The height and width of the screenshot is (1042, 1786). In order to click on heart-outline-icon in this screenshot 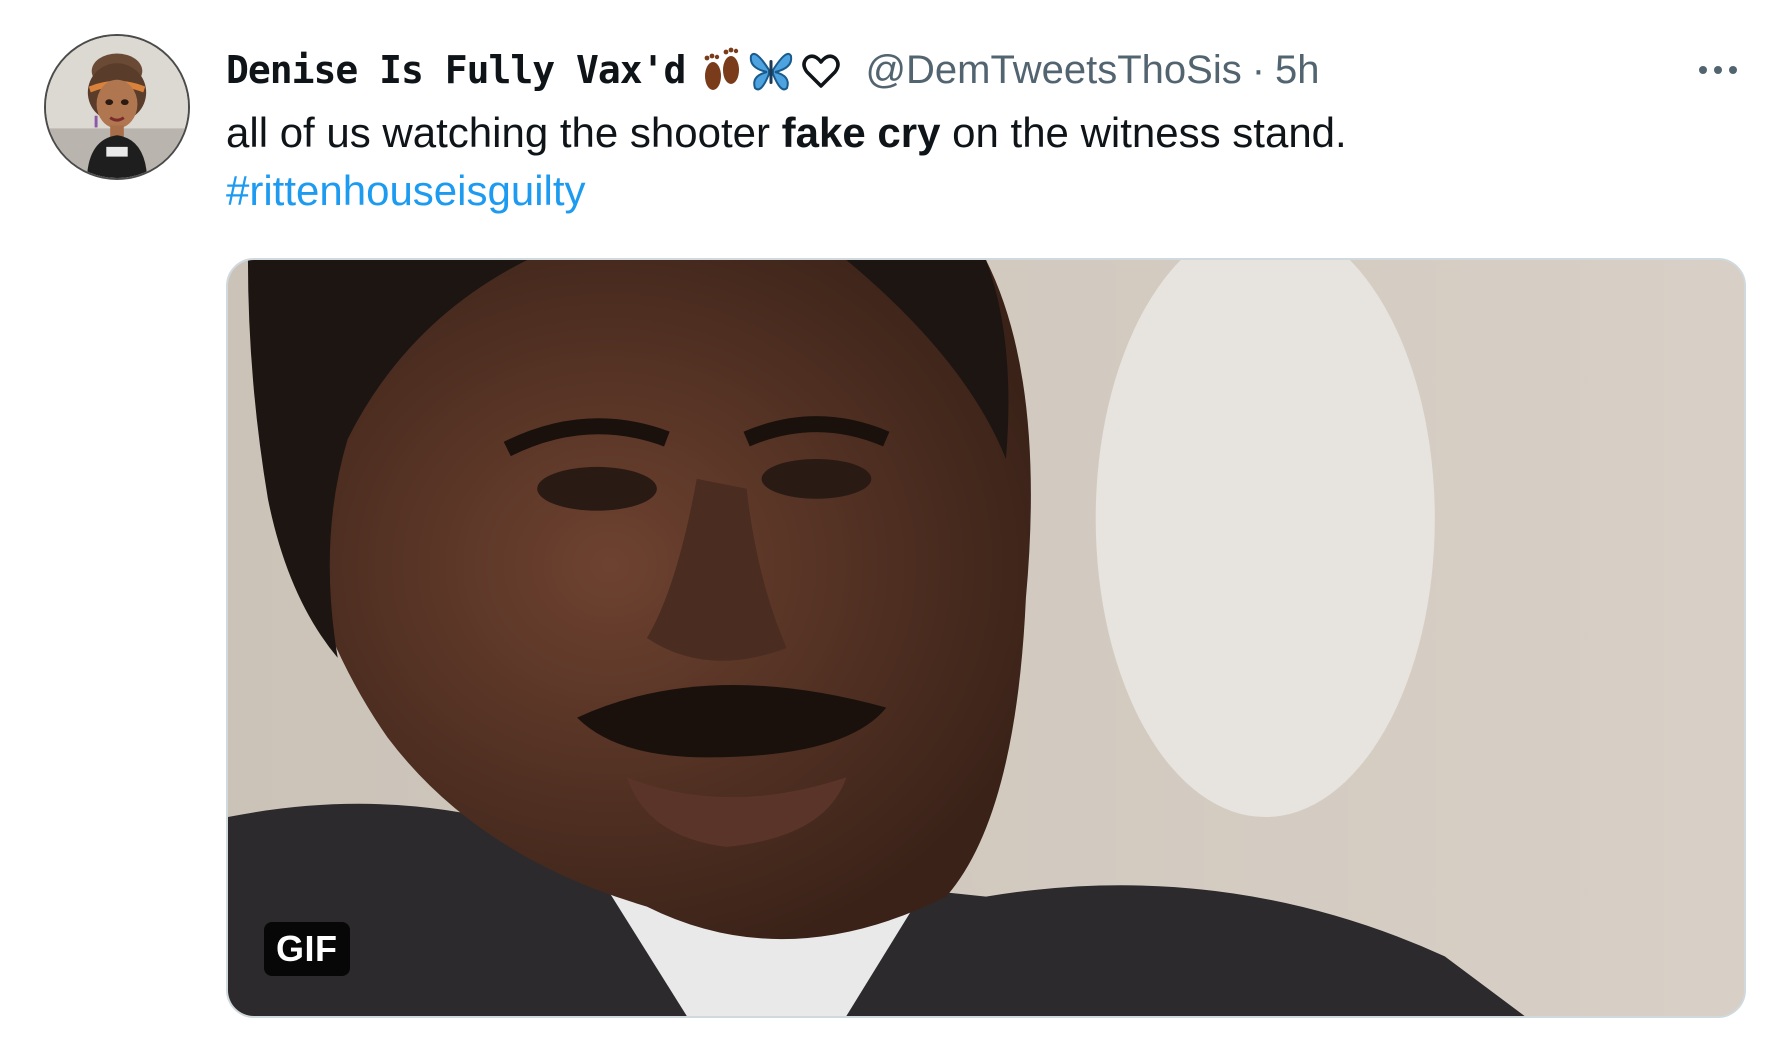, I will do `click(821, 71)`.